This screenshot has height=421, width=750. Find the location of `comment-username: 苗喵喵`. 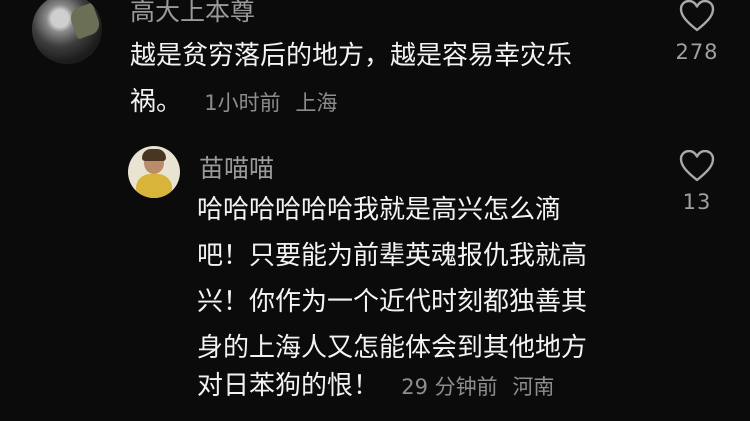

comment-username: 苗喵喵 is located at coordinates (236, 167).